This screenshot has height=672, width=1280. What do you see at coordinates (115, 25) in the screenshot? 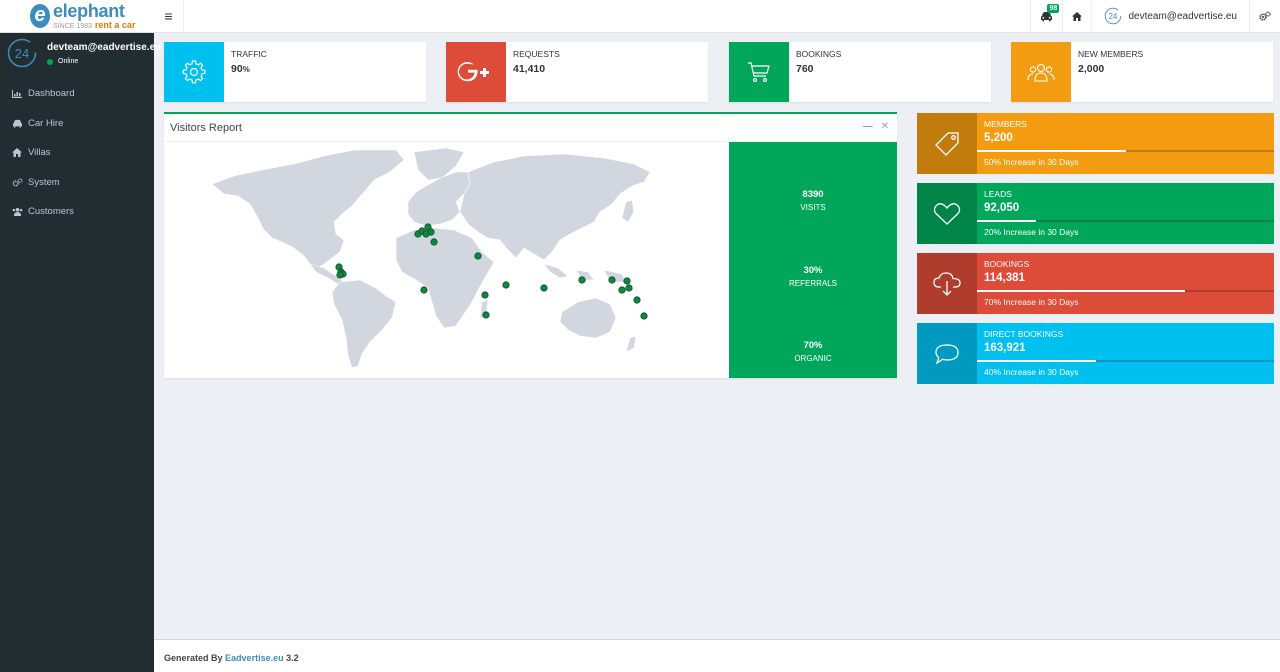
I see `brand-subtitle: rent a car` at bounding box center [115, 25].